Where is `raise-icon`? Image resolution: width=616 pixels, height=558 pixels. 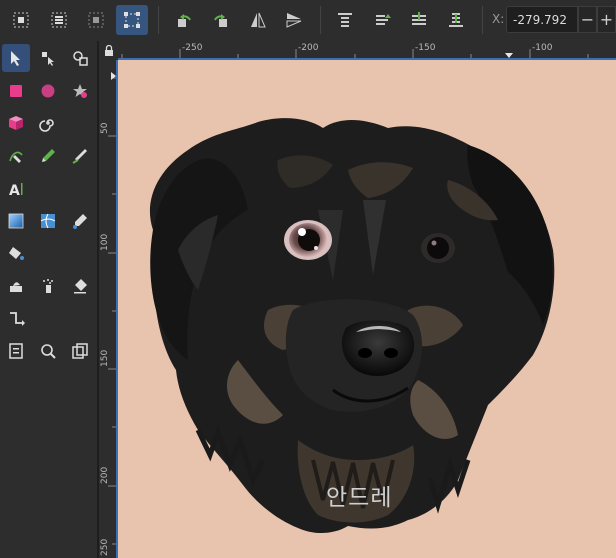 raise-icon is located at coordinates (382, 20).